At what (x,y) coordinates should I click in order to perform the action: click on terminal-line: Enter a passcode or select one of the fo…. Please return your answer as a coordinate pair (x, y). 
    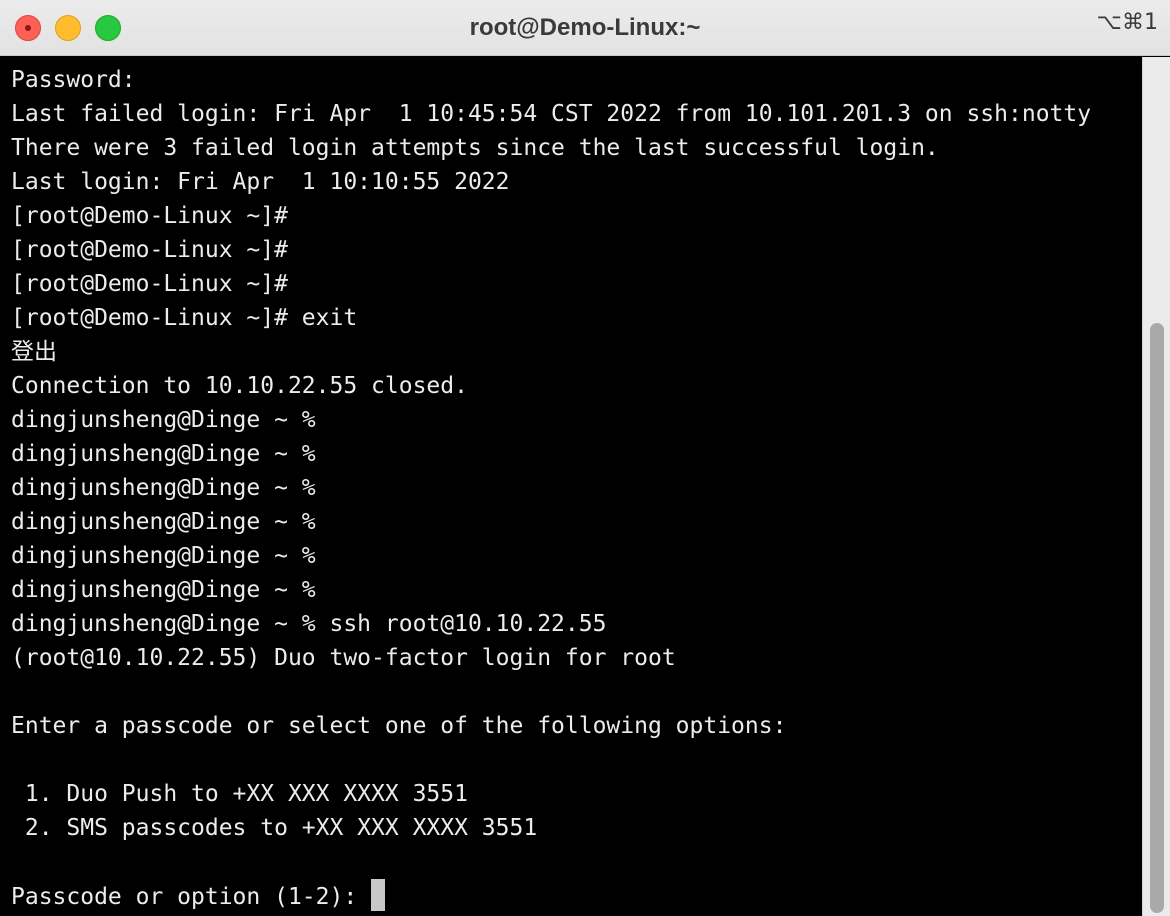
    Looking at the image, I should click on (399, 726).